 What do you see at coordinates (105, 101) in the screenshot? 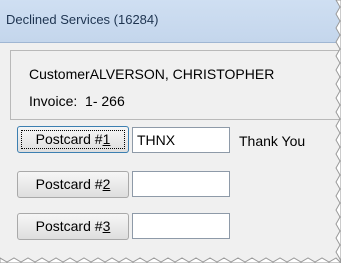
I see `invoice-number: 1- 266` at bounding box center [105, 101].